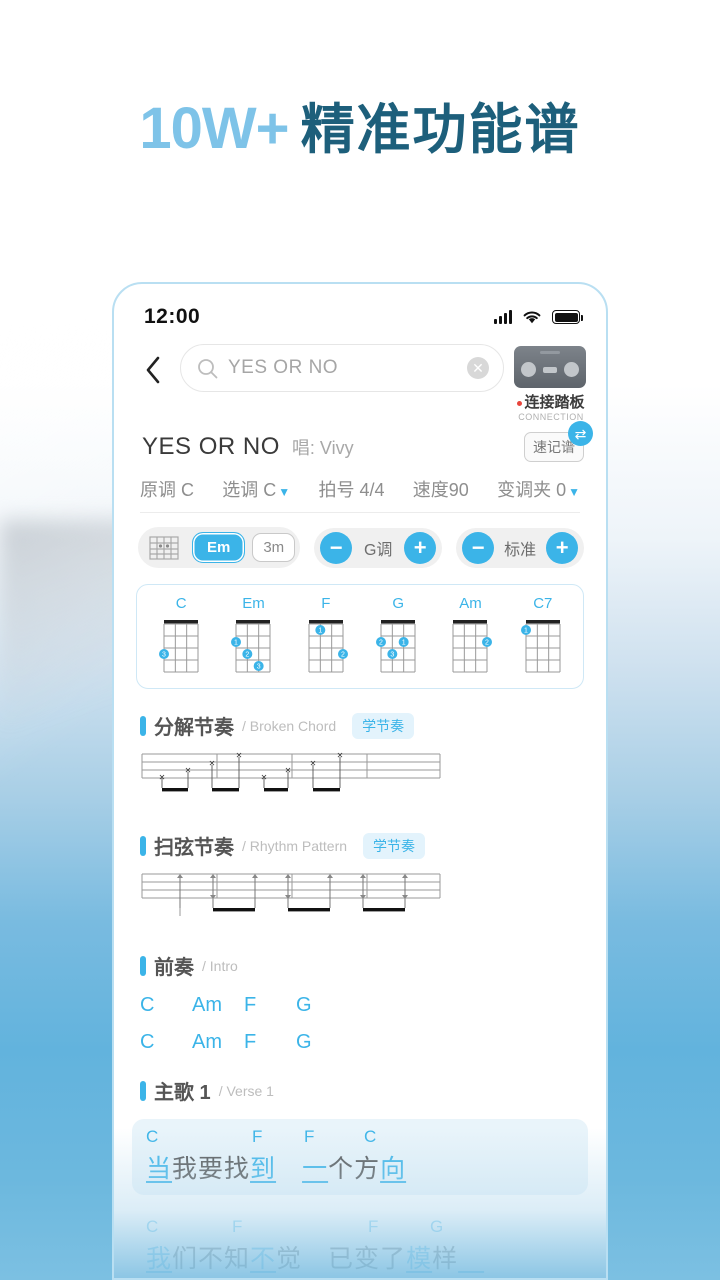  Describe the element at coordinates (360, 1198) in the screenshot. I see `verse-lyrics: C F F C 当我要找到 一个方向 C F F G 我们不知不觉 已变了模样` at that location.